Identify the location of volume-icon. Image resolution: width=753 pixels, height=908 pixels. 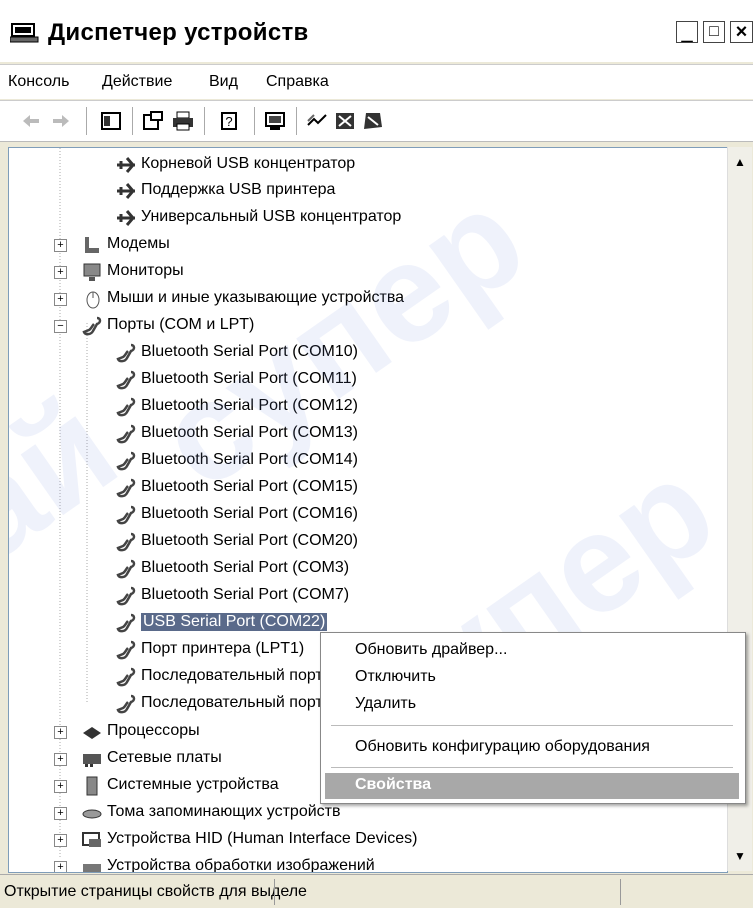
(92, 814).